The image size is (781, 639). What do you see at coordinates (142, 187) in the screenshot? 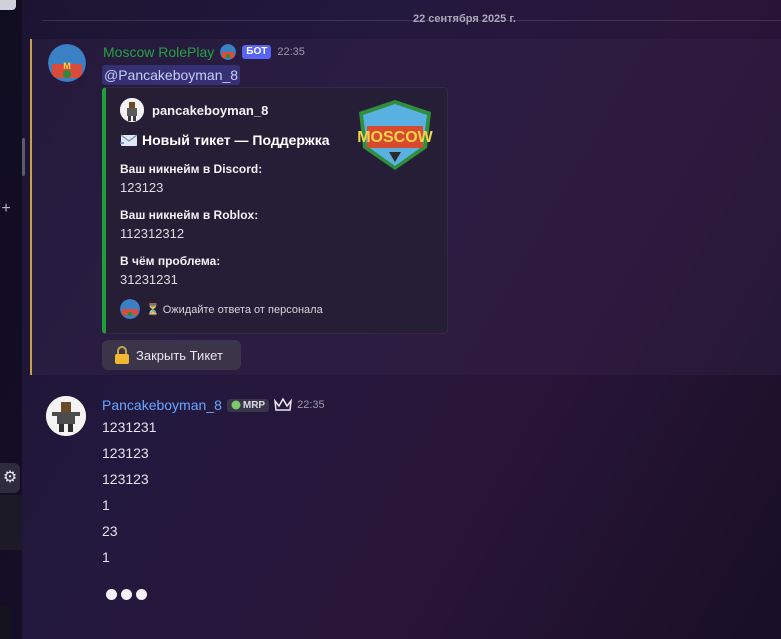
I see `field-value: 123123` at bounding box center [142, 187].